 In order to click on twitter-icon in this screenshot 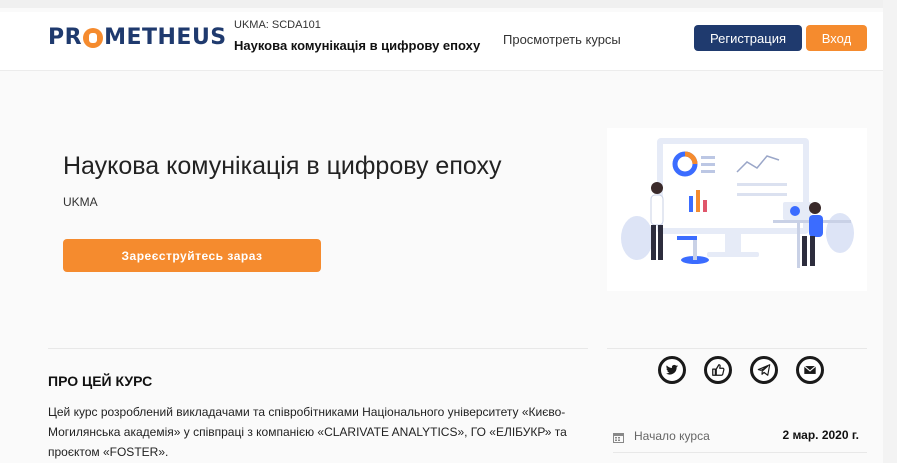, I will do `click(672, 370)`.